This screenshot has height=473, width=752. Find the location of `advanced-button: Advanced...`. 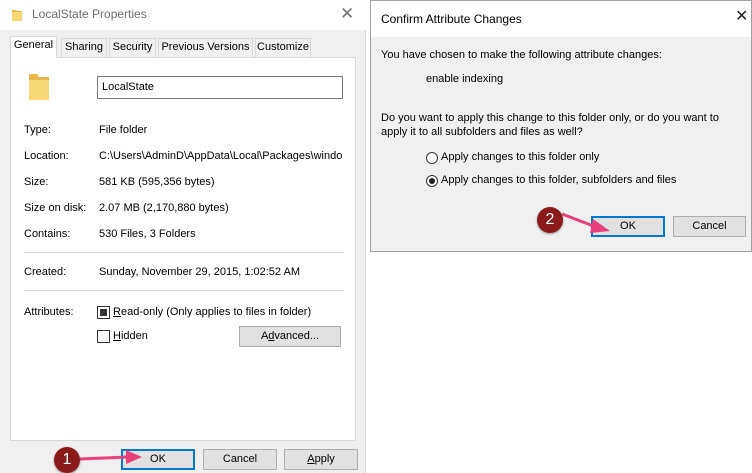

advanced-button: Advanced... is located at coordinates (290, 336).